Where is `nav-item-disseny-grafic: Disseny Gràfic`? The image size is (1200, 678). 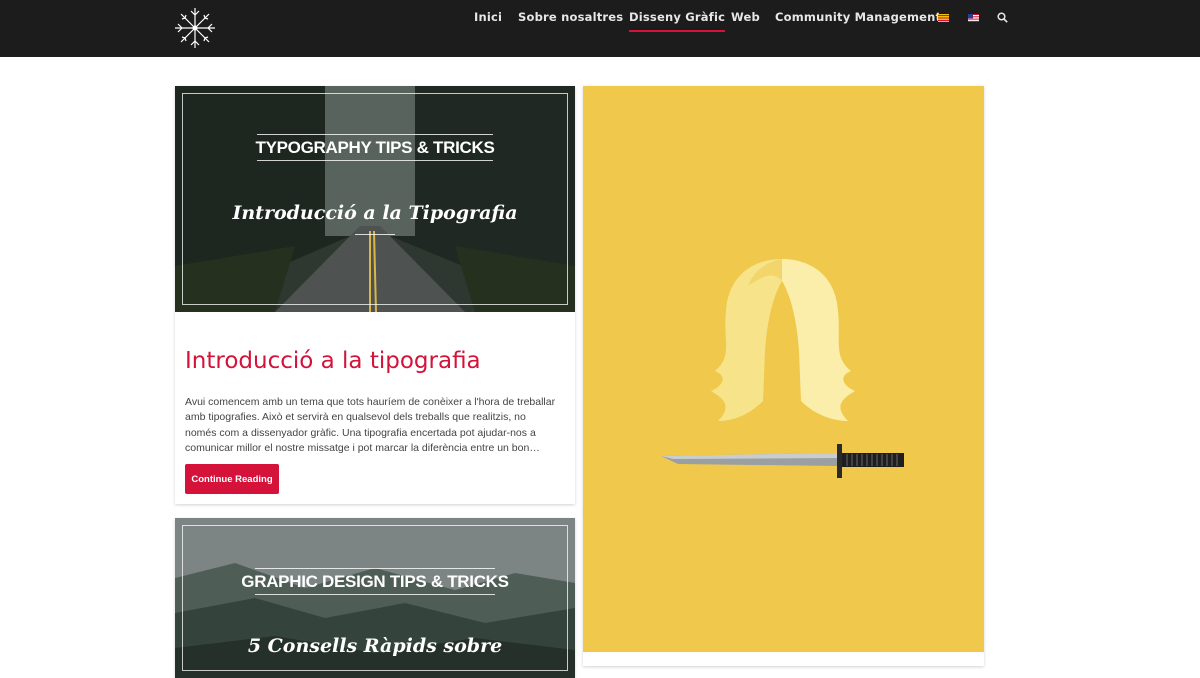 nav-item-disseny-grafic: Disseny Gràfic is located at coordinates (677, 21).